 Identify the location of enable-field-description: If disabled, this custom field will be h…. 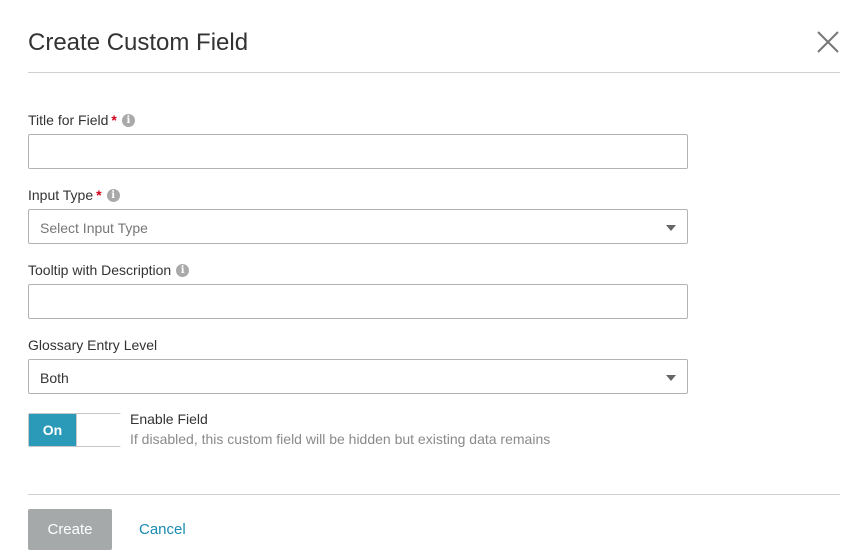
(340, 439).